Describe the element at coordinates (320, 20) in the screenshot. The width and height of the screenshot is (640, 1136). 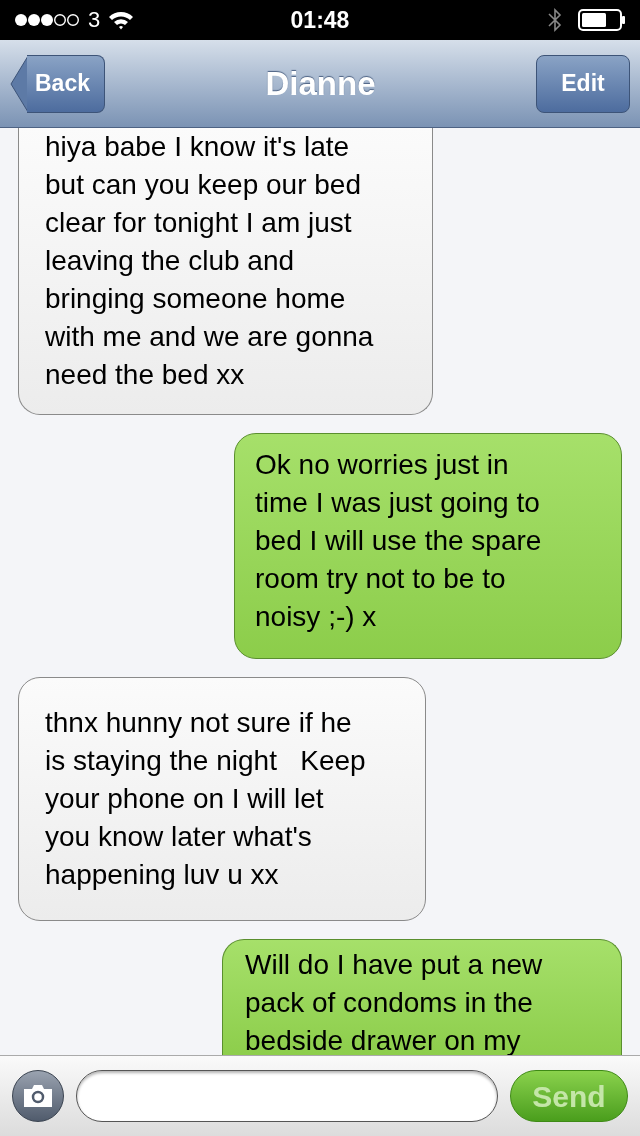
I see `clock-time: 01:48` at that location.